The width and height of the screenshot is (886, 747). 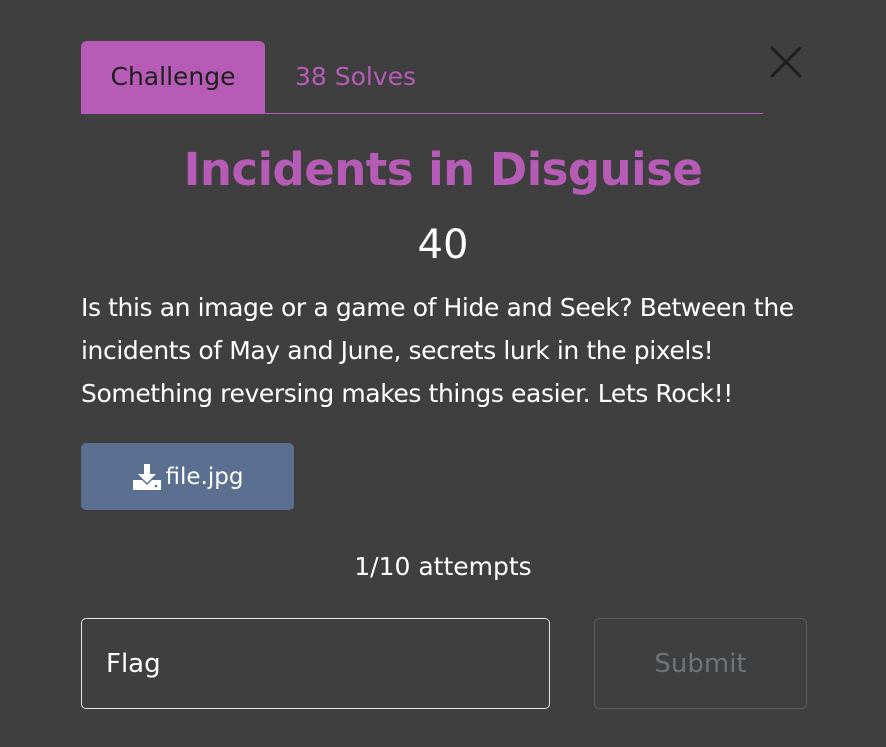 What do you see at coordinates (786, 62) in the screenshot?
I see `close-icon` at bounding box center [786, 62].